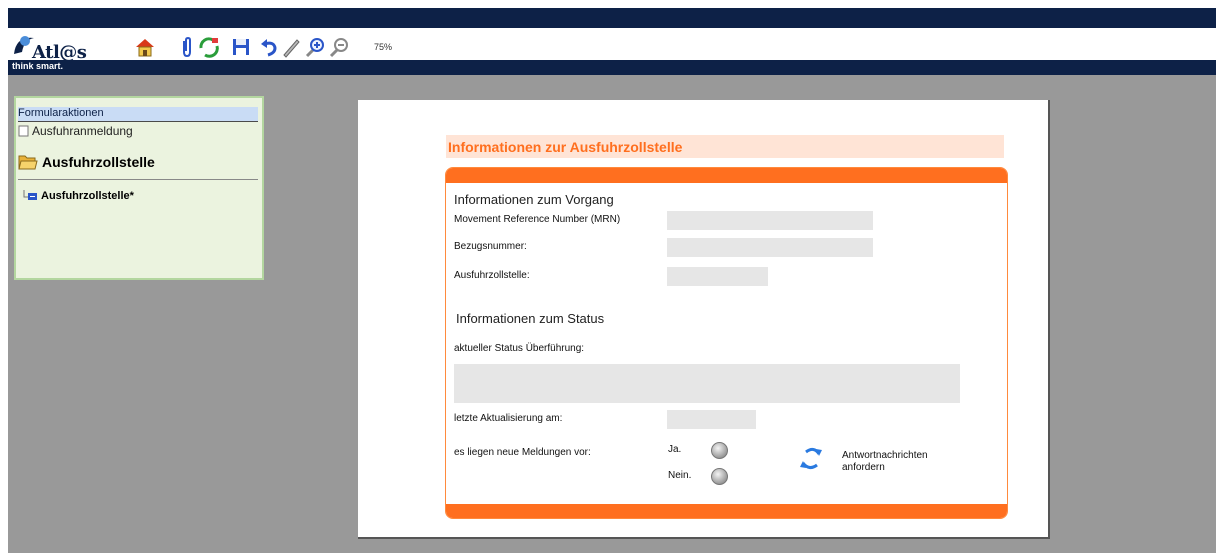 This screenshot has height=553, width=1216. What do you see at coordinates (339, 47) in the screenshot?
I see `zoom-out-icon` at bounding box center [339, 47].